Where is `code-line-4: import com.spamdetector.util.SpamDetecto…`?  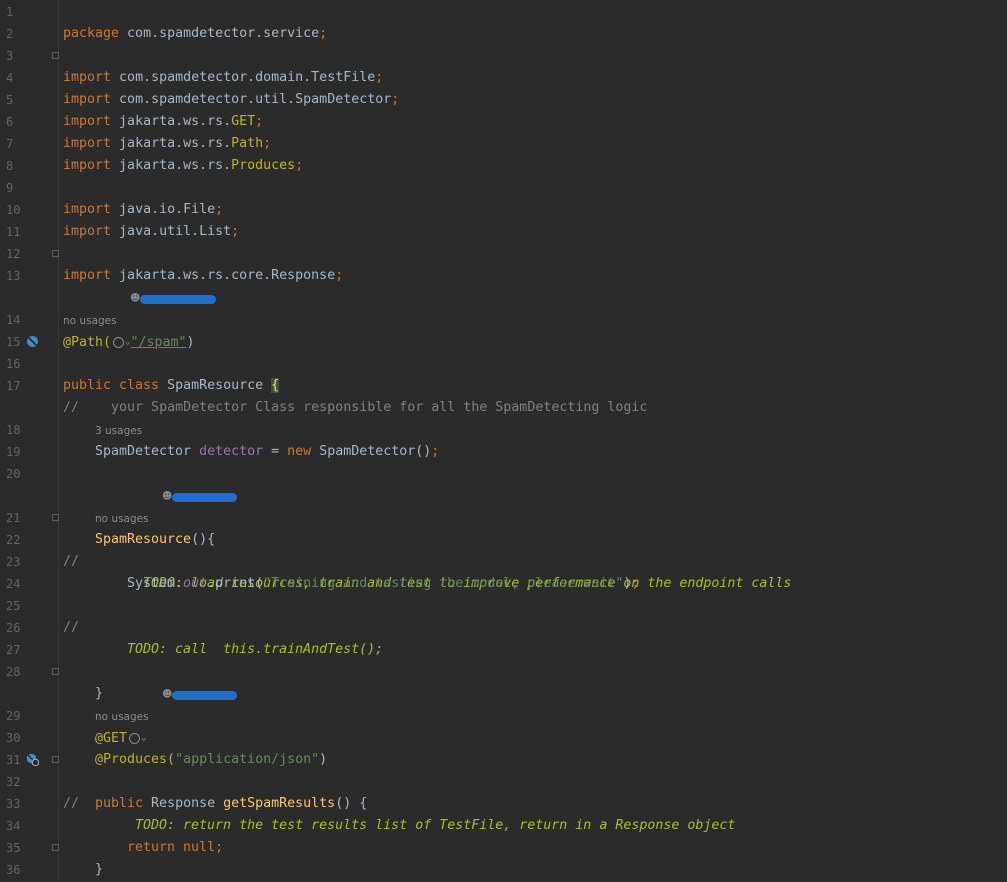 code-line-4: import com.spamdetector.util.SpamDetecto… is located at coordinates (503, 87).